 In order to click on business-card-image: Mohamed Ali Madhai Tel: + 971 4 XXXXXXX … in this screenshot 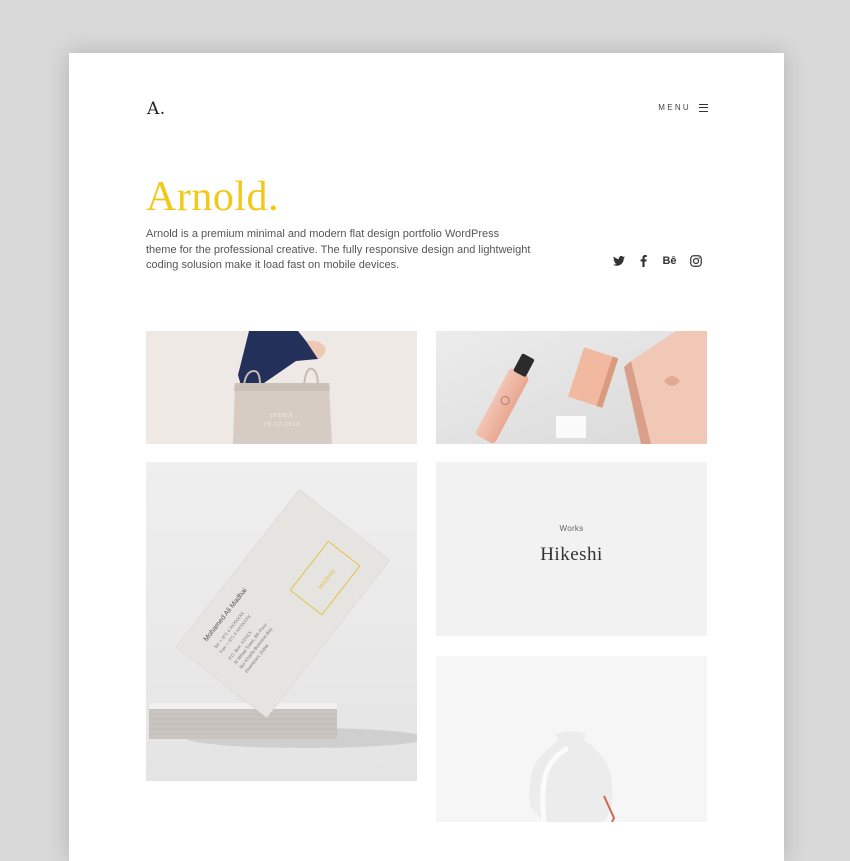, I will do `click(281, 621)`.